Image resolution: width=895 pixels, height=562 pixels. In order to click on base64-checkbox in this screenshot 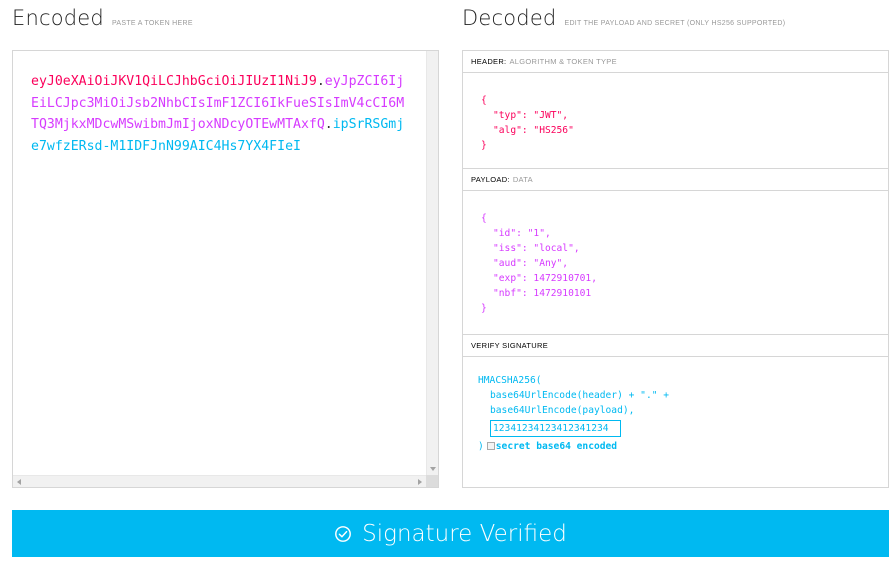, I will do `click(490, 446)`.